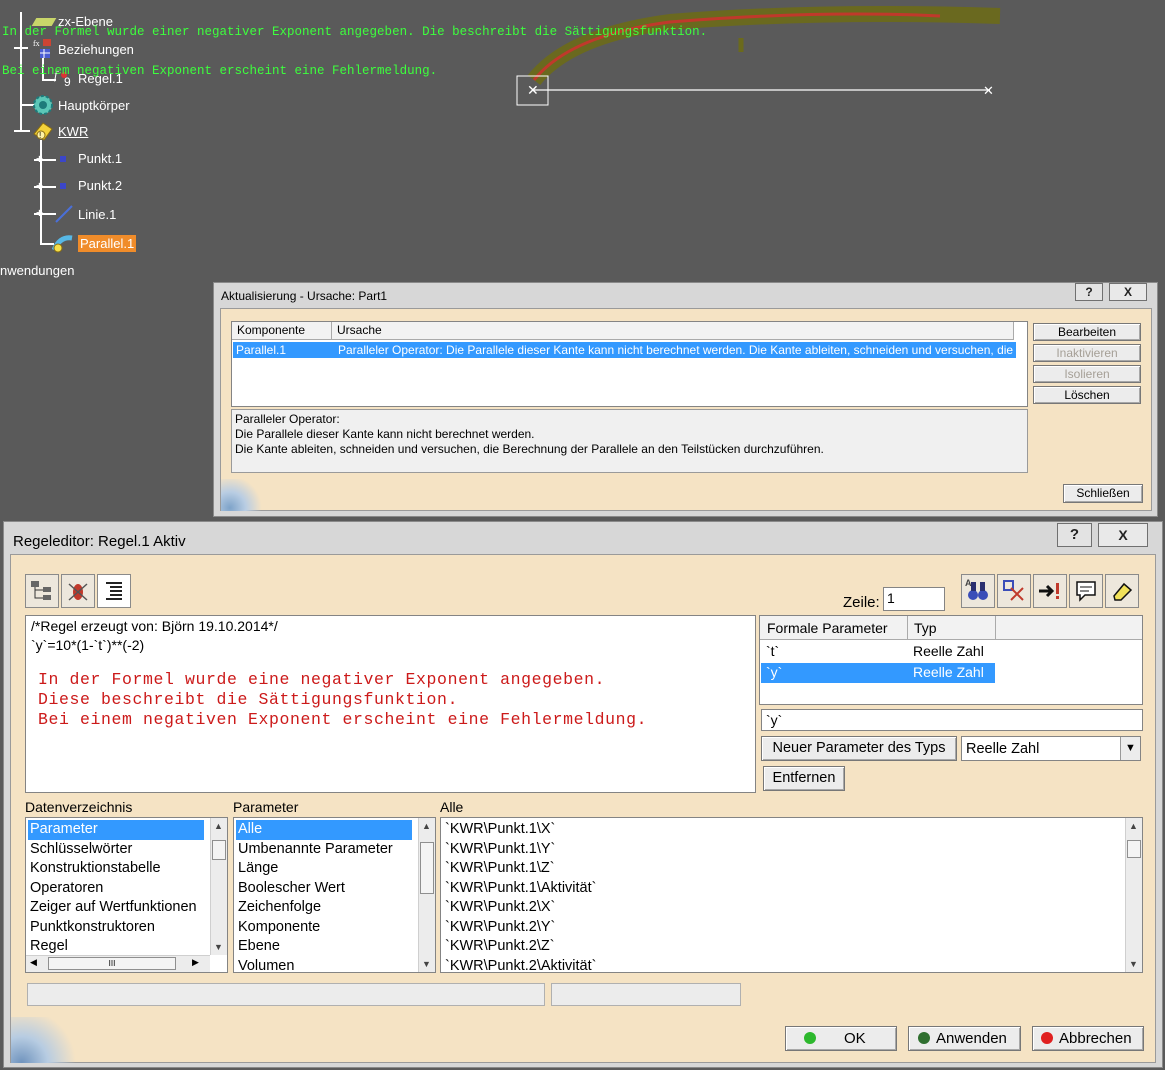  Describe the element at coordinates (112, 963) in the screenshot. I see `scroll-thumb: III` at that location.